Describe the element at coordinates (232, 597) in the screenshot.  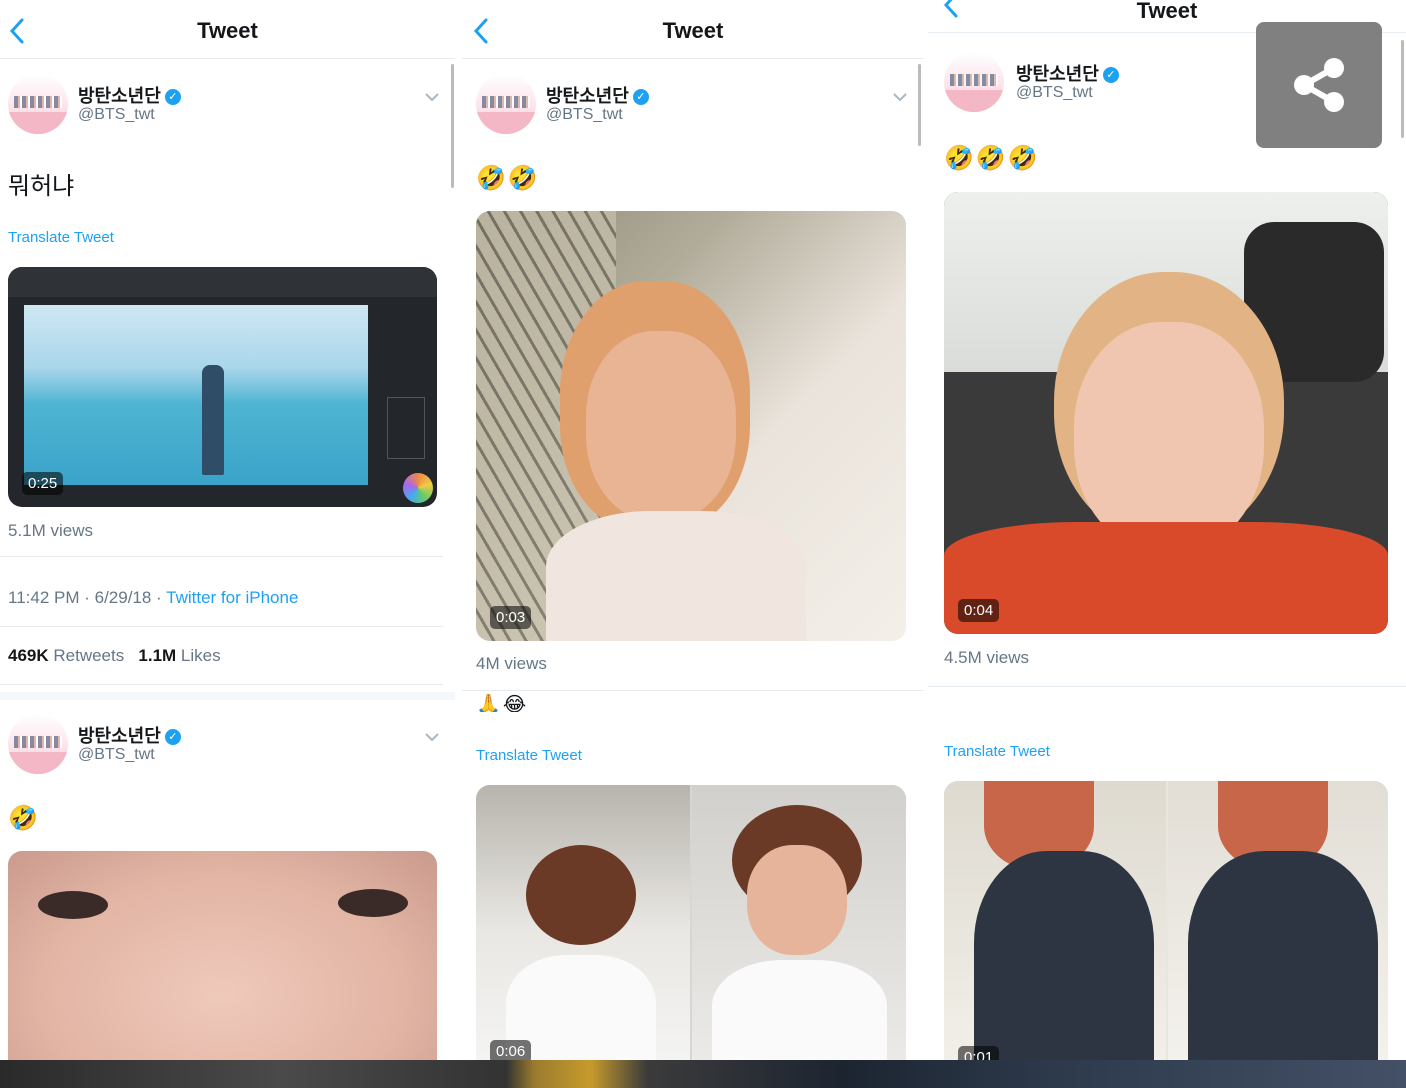
I see `source-link: Twitter for iPhone` at that location.